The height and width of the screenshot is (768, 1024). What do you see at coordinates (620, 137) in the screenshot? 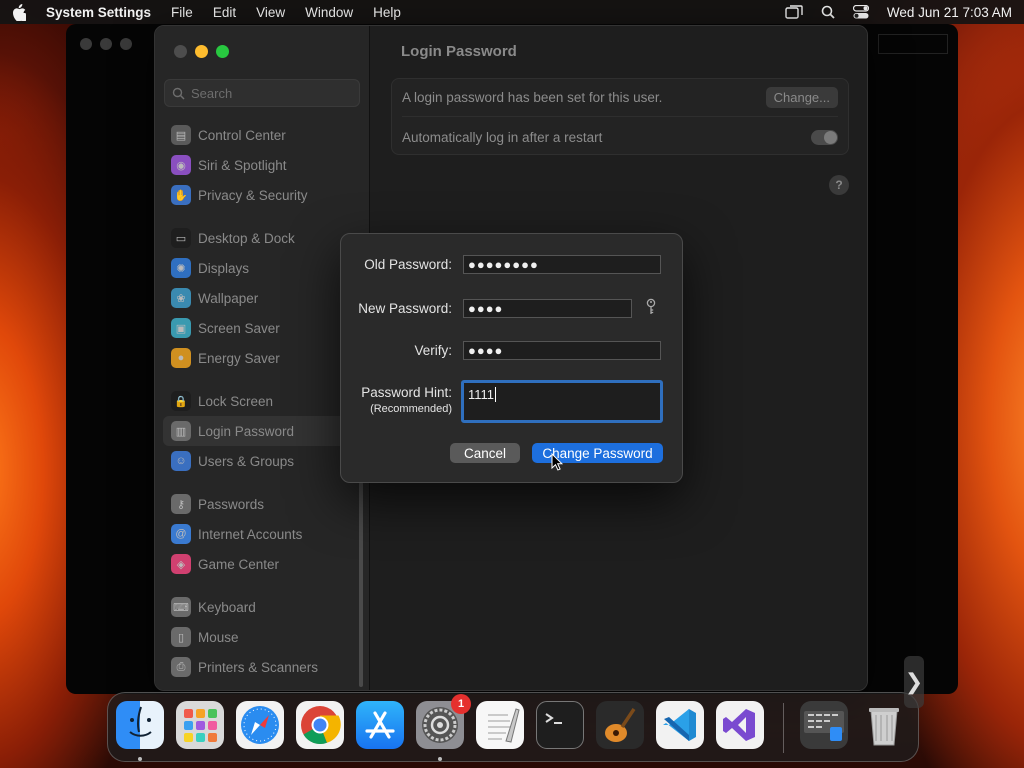
I see `auto-login-row: Automatically log in after a restart` at bounding box center [620, 137].